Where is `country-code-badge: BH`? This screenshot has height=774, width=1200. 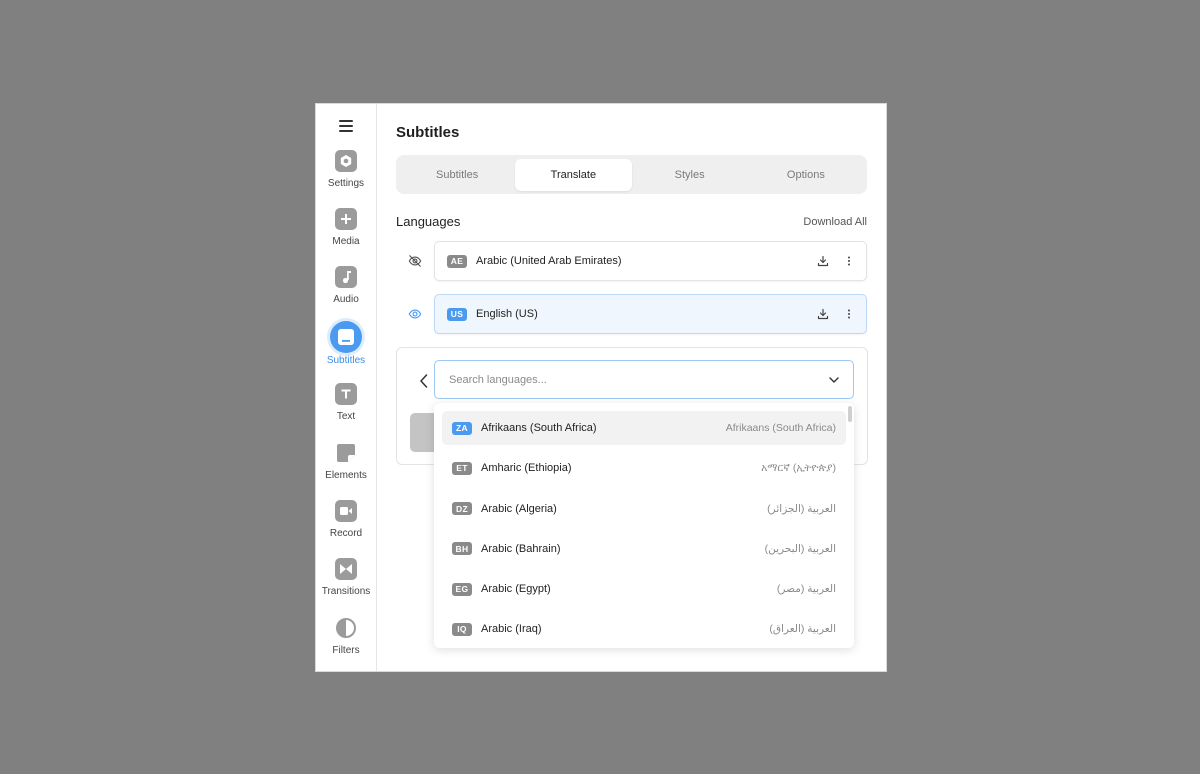
country-code-badge: BH is located at coordinates (462, 549).